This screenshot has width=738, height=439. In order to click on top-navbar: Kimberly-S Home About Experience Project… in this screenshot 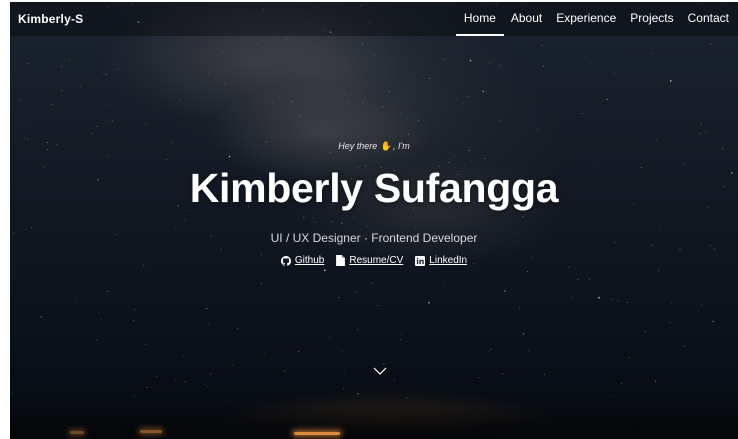, I will do `click(374, 19)`.